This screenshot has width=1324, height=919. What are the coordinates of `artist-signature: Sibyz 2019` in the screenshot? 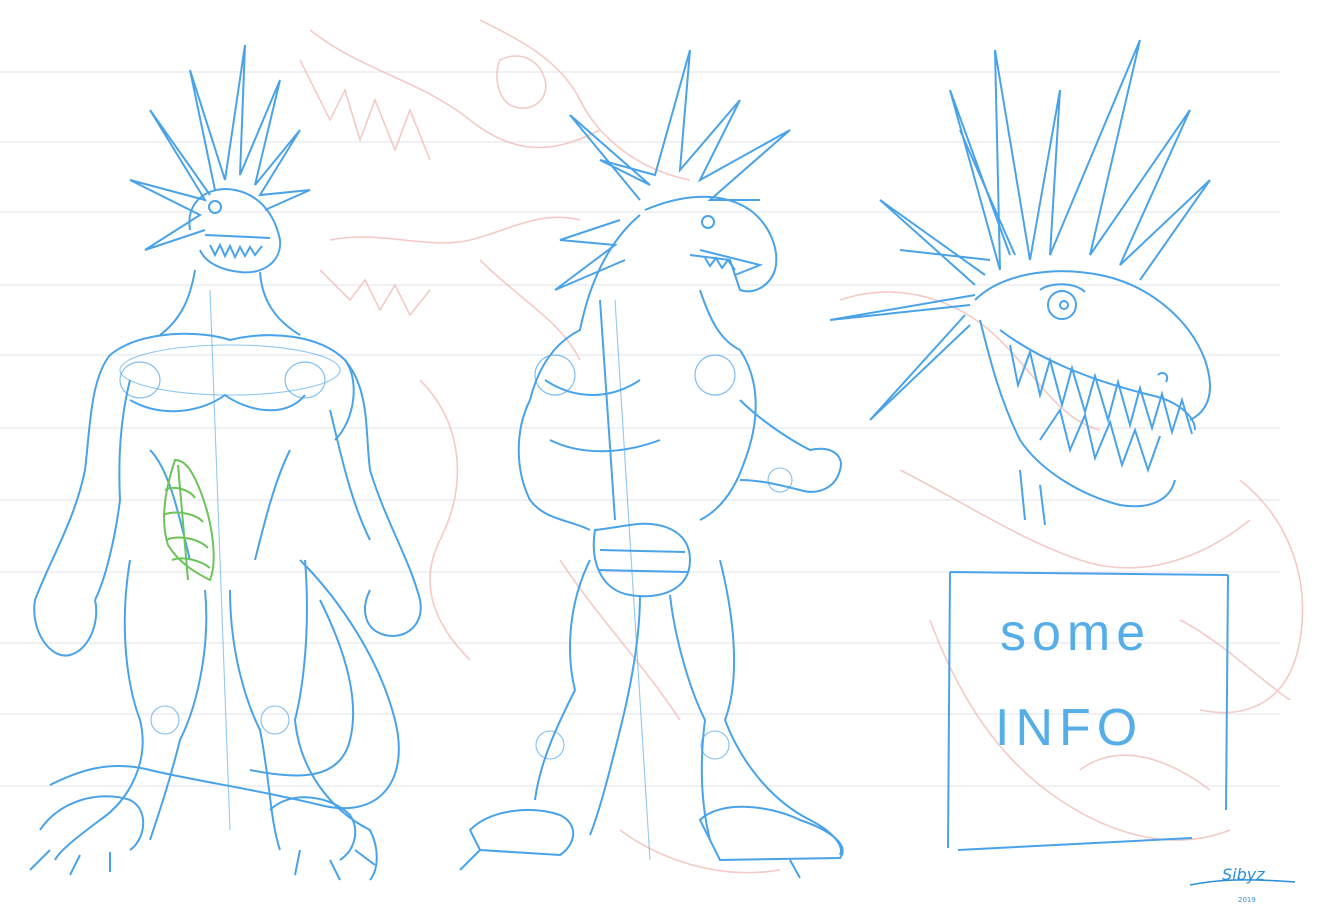 It's located at (1242, 884).